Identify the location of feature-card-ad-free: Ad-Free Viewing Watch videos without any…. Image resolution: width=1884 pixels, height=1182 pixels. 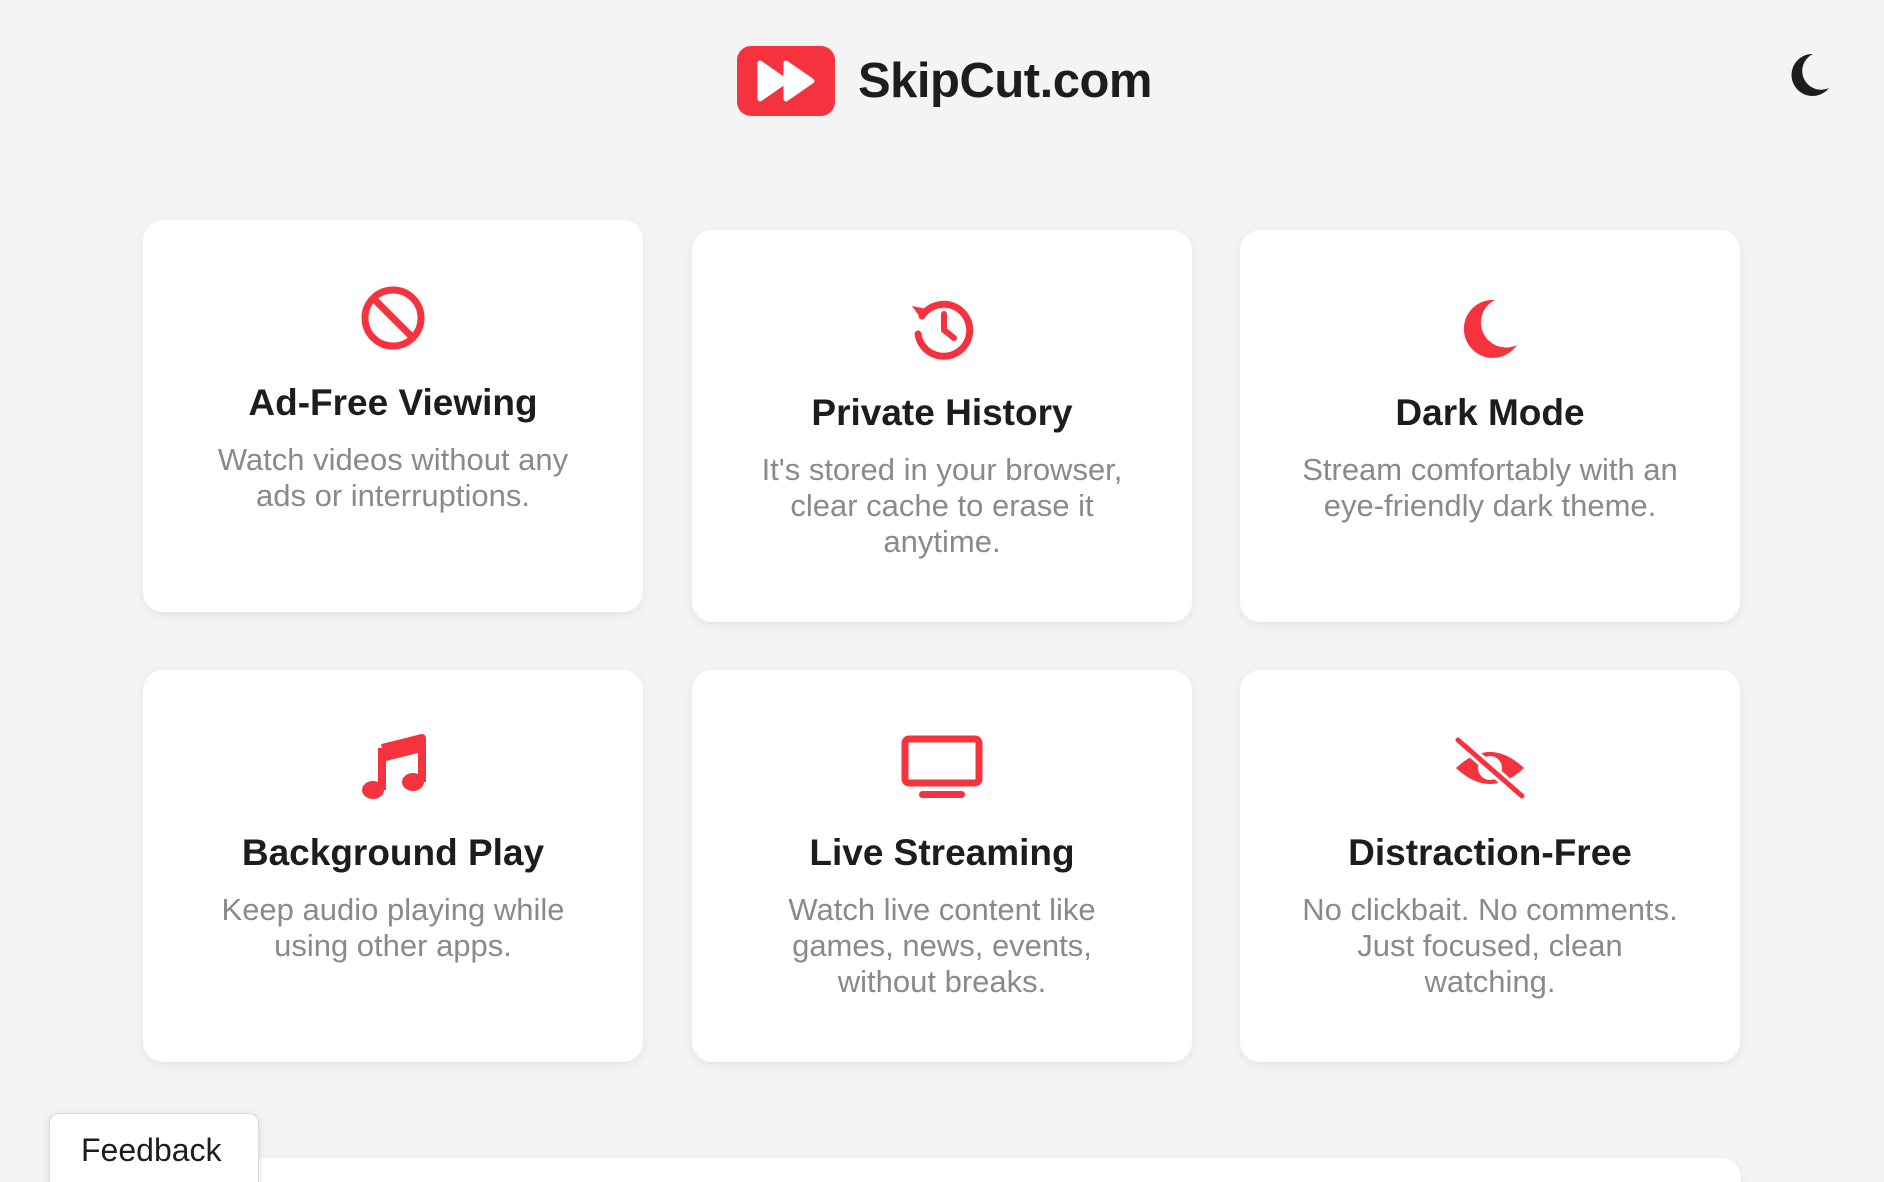
(393, 416).